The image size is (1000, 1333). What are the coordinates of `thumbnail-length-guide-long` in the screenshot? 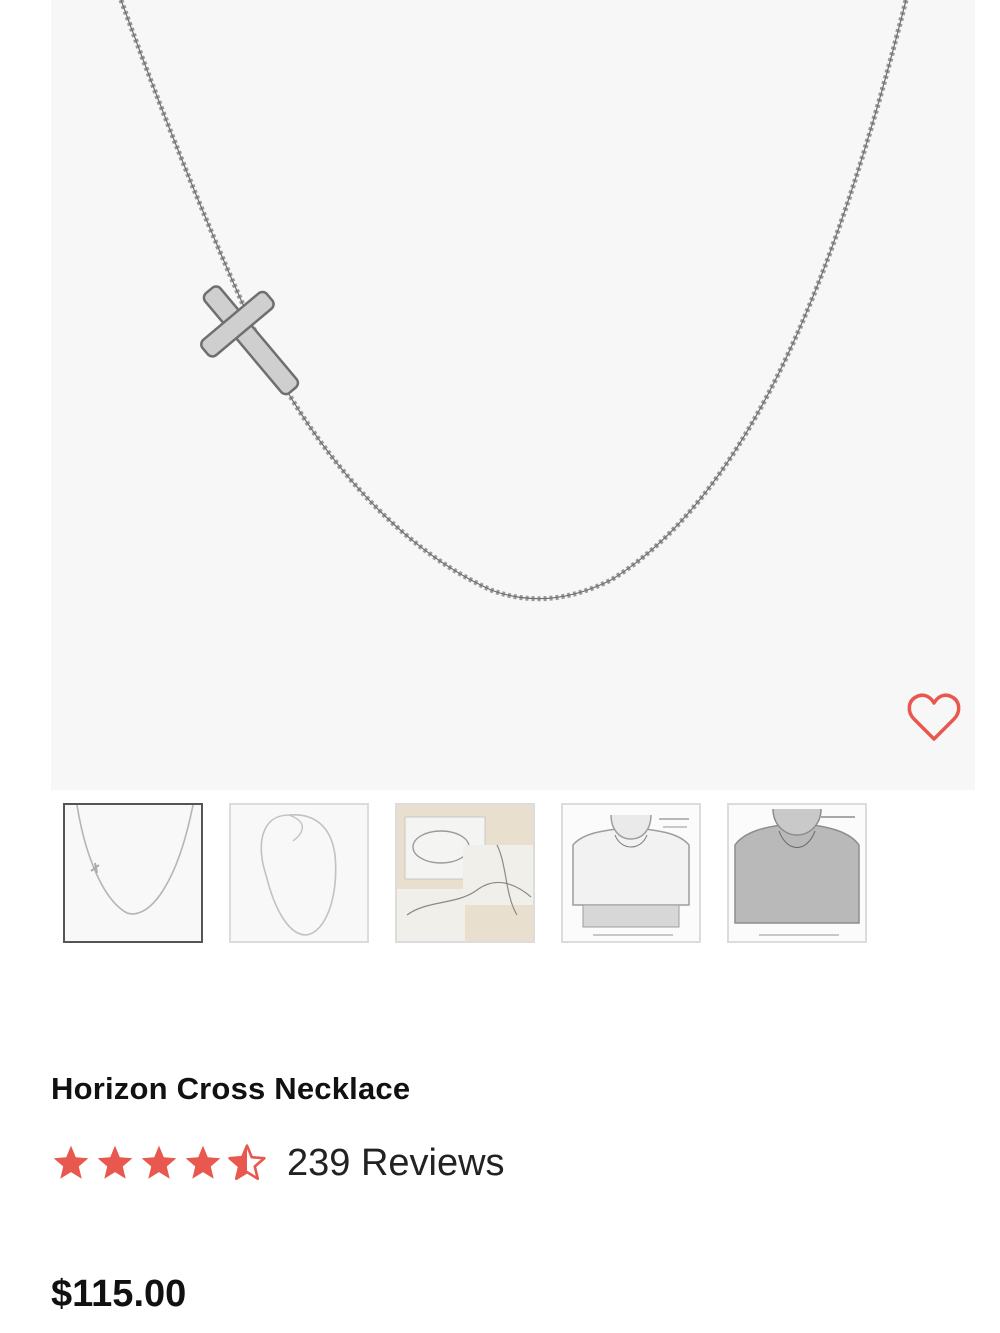 It's located at (797, 873).